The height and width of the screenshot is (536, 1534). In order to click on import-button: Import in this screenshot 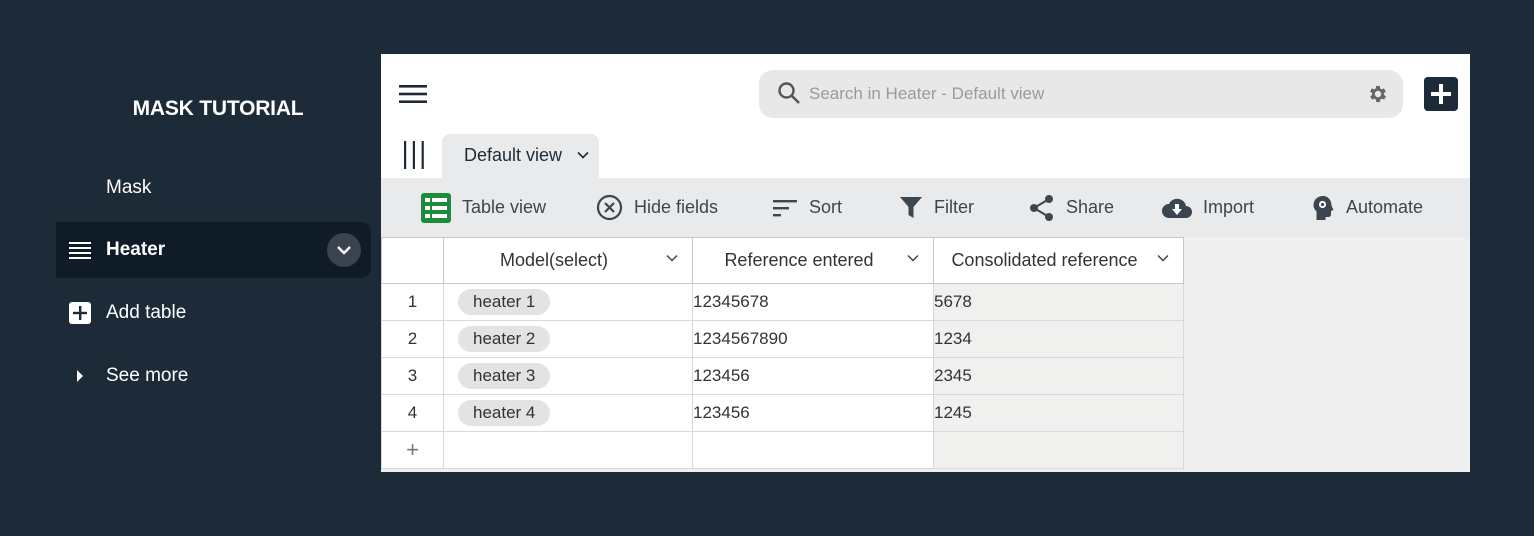, I will do `click(1208, 207)`.